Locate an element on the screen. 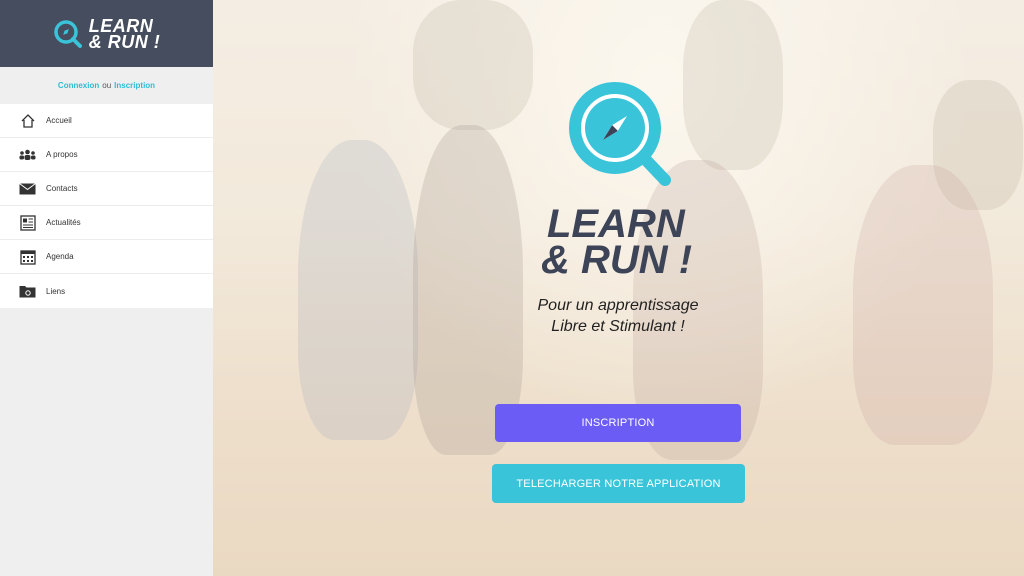  login-link: Connexion is located at coordinates (78, 85).